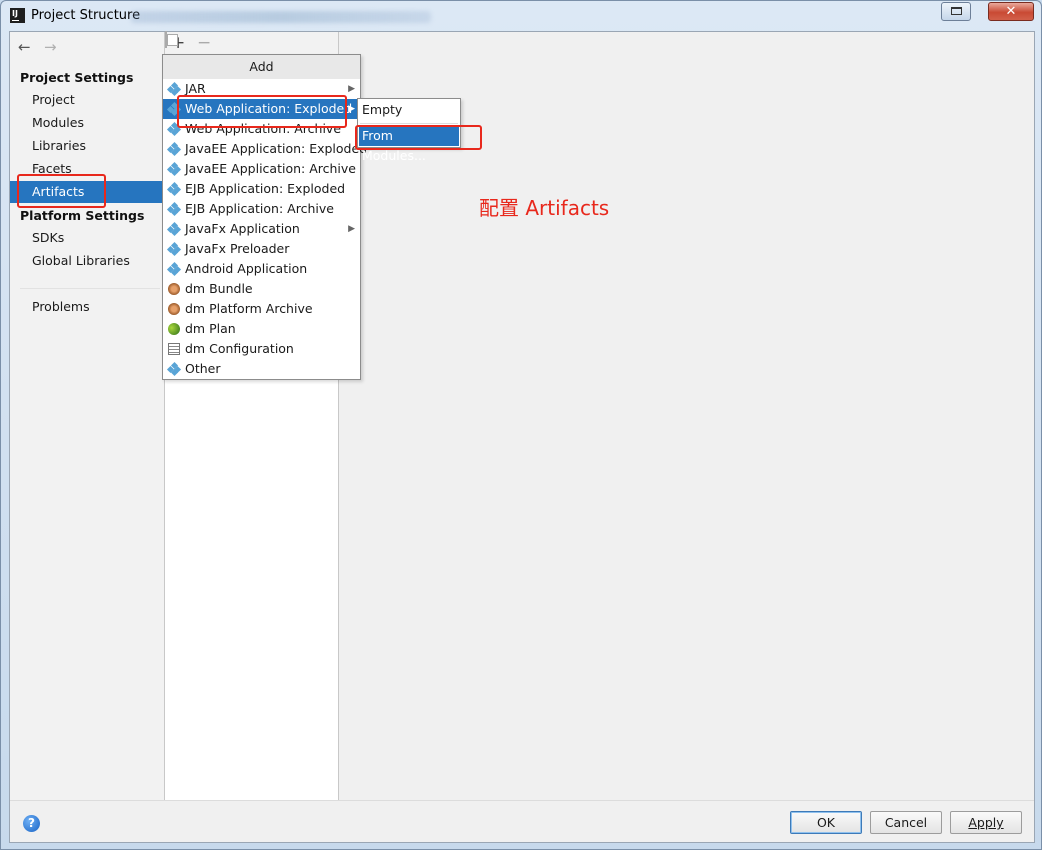 The height and width of the screenshot is (850, 1042). I want to click on menu-item-label: dm Plan, so click(210, 328).